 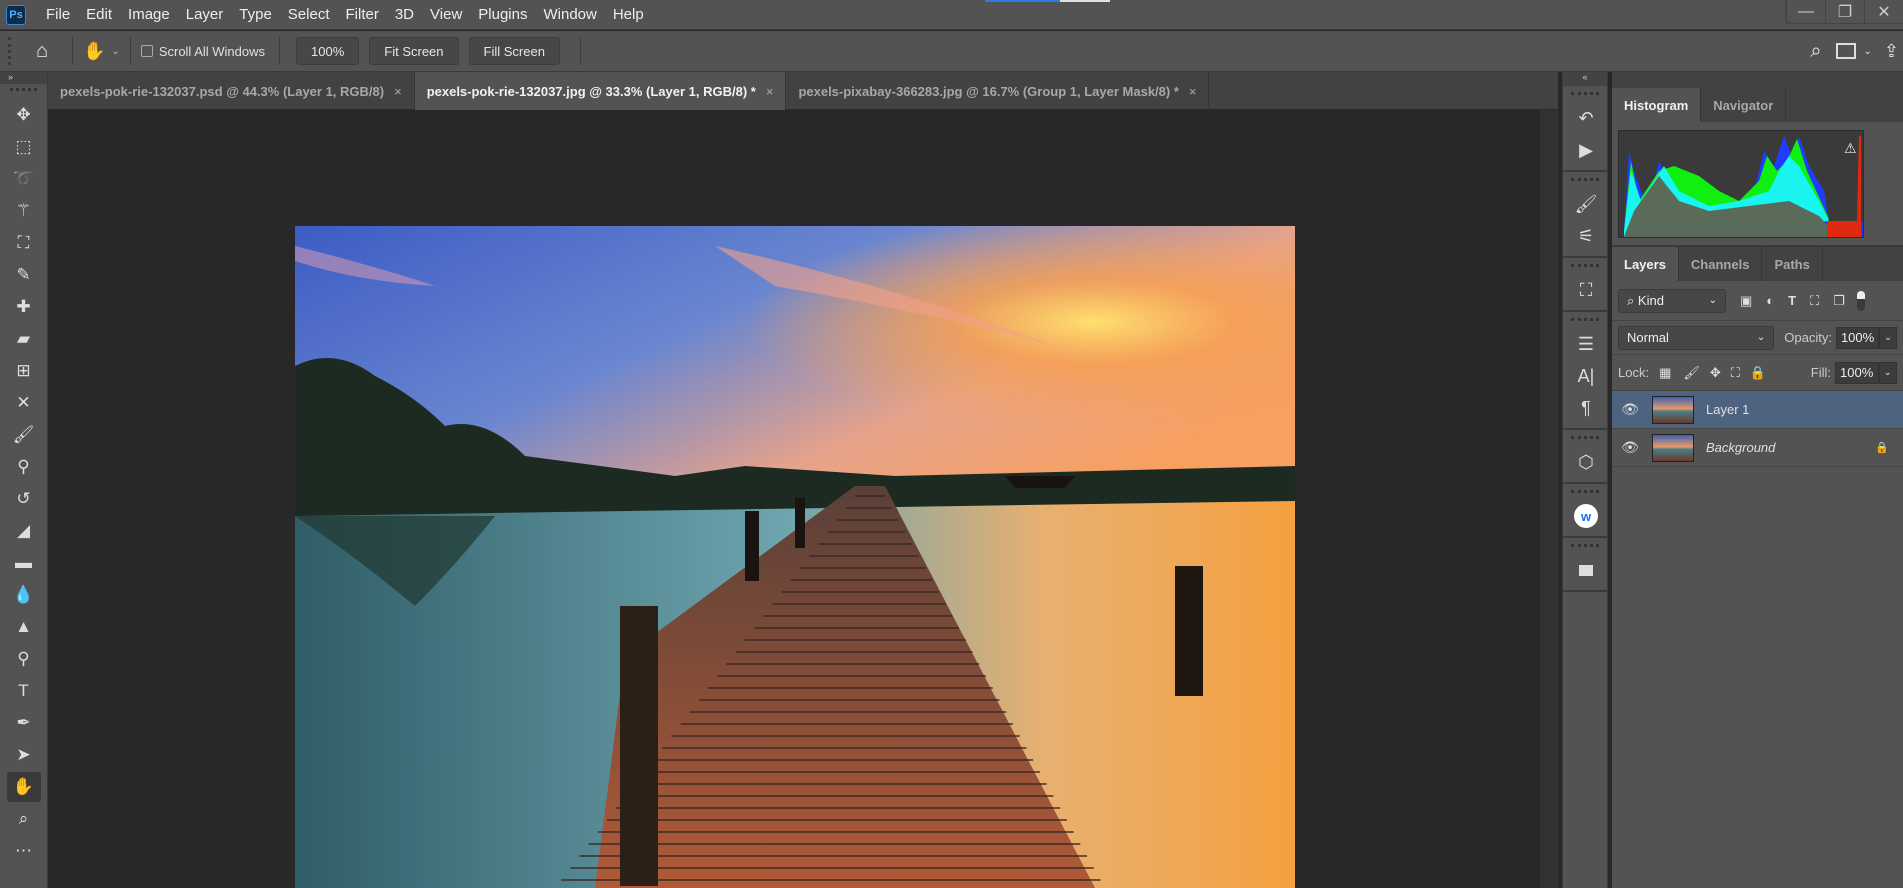 I want to click on layer-thumbnail, so click(x=1673, y=447).